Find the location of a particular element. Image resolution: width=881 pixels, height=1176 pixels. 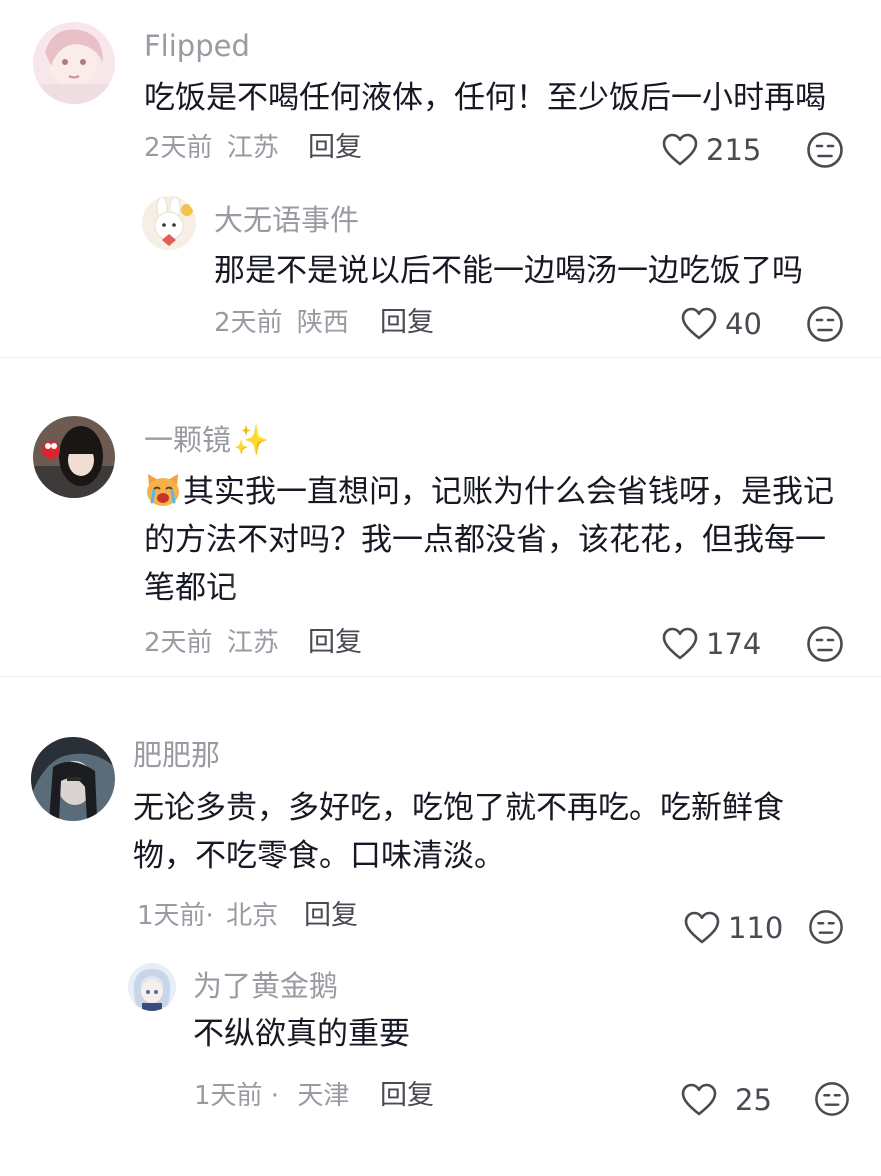

expand-text-fade: 笔都记 is located at coordinates (217, 588).